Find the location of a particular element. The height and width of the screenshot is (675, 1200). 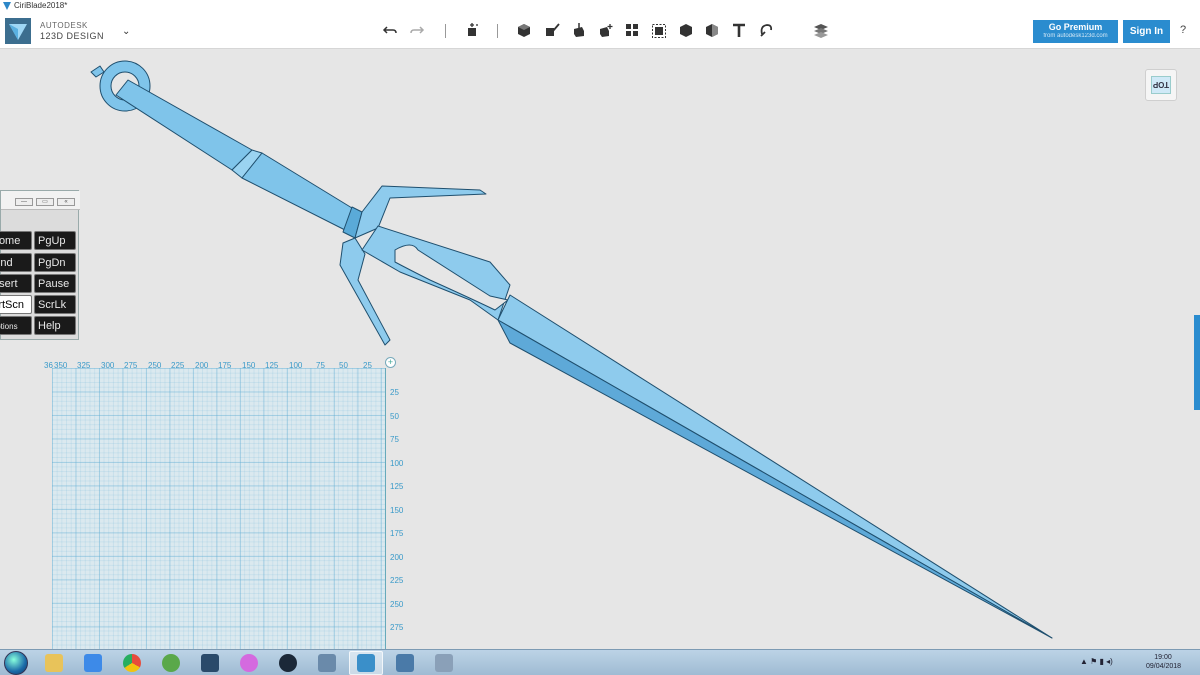

app-icon is located at coordinates (210, 663).